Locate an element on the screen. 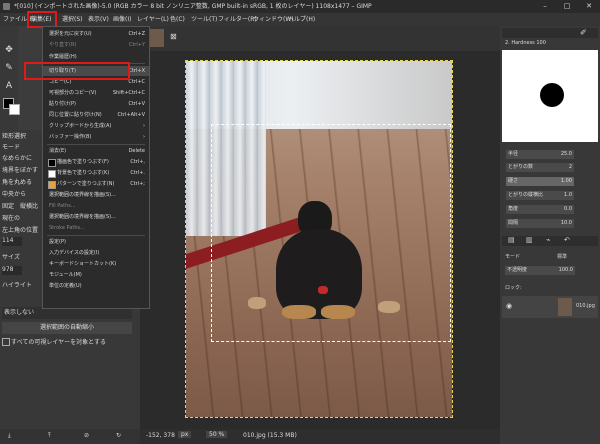 Image resolution: width=600 pixels, height=444 pixels. menu-item-paste-as: クリップボードから生成(A) › is located at coordinates (96, 126).